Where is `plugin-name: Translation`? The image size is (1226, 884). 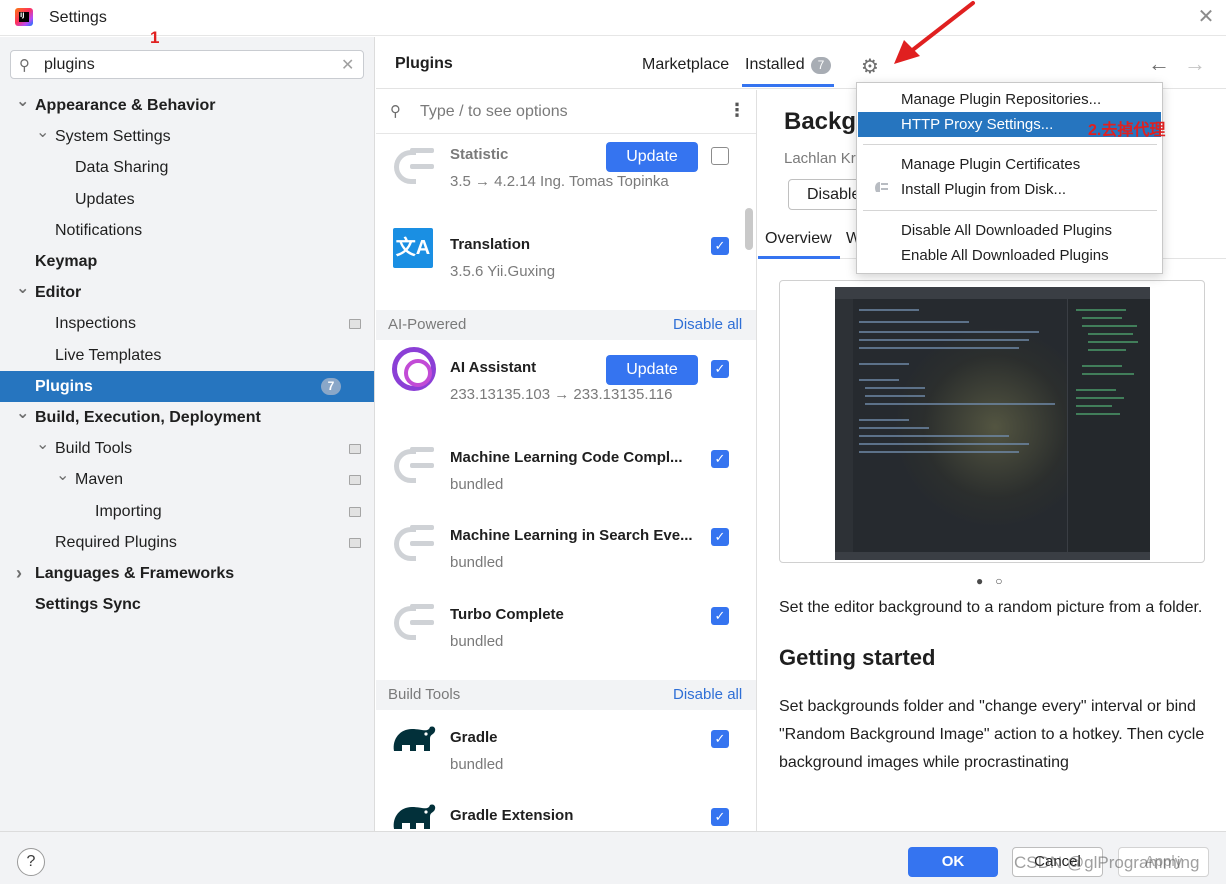 plugin-name: Translation is located at coordinates (490, 244).